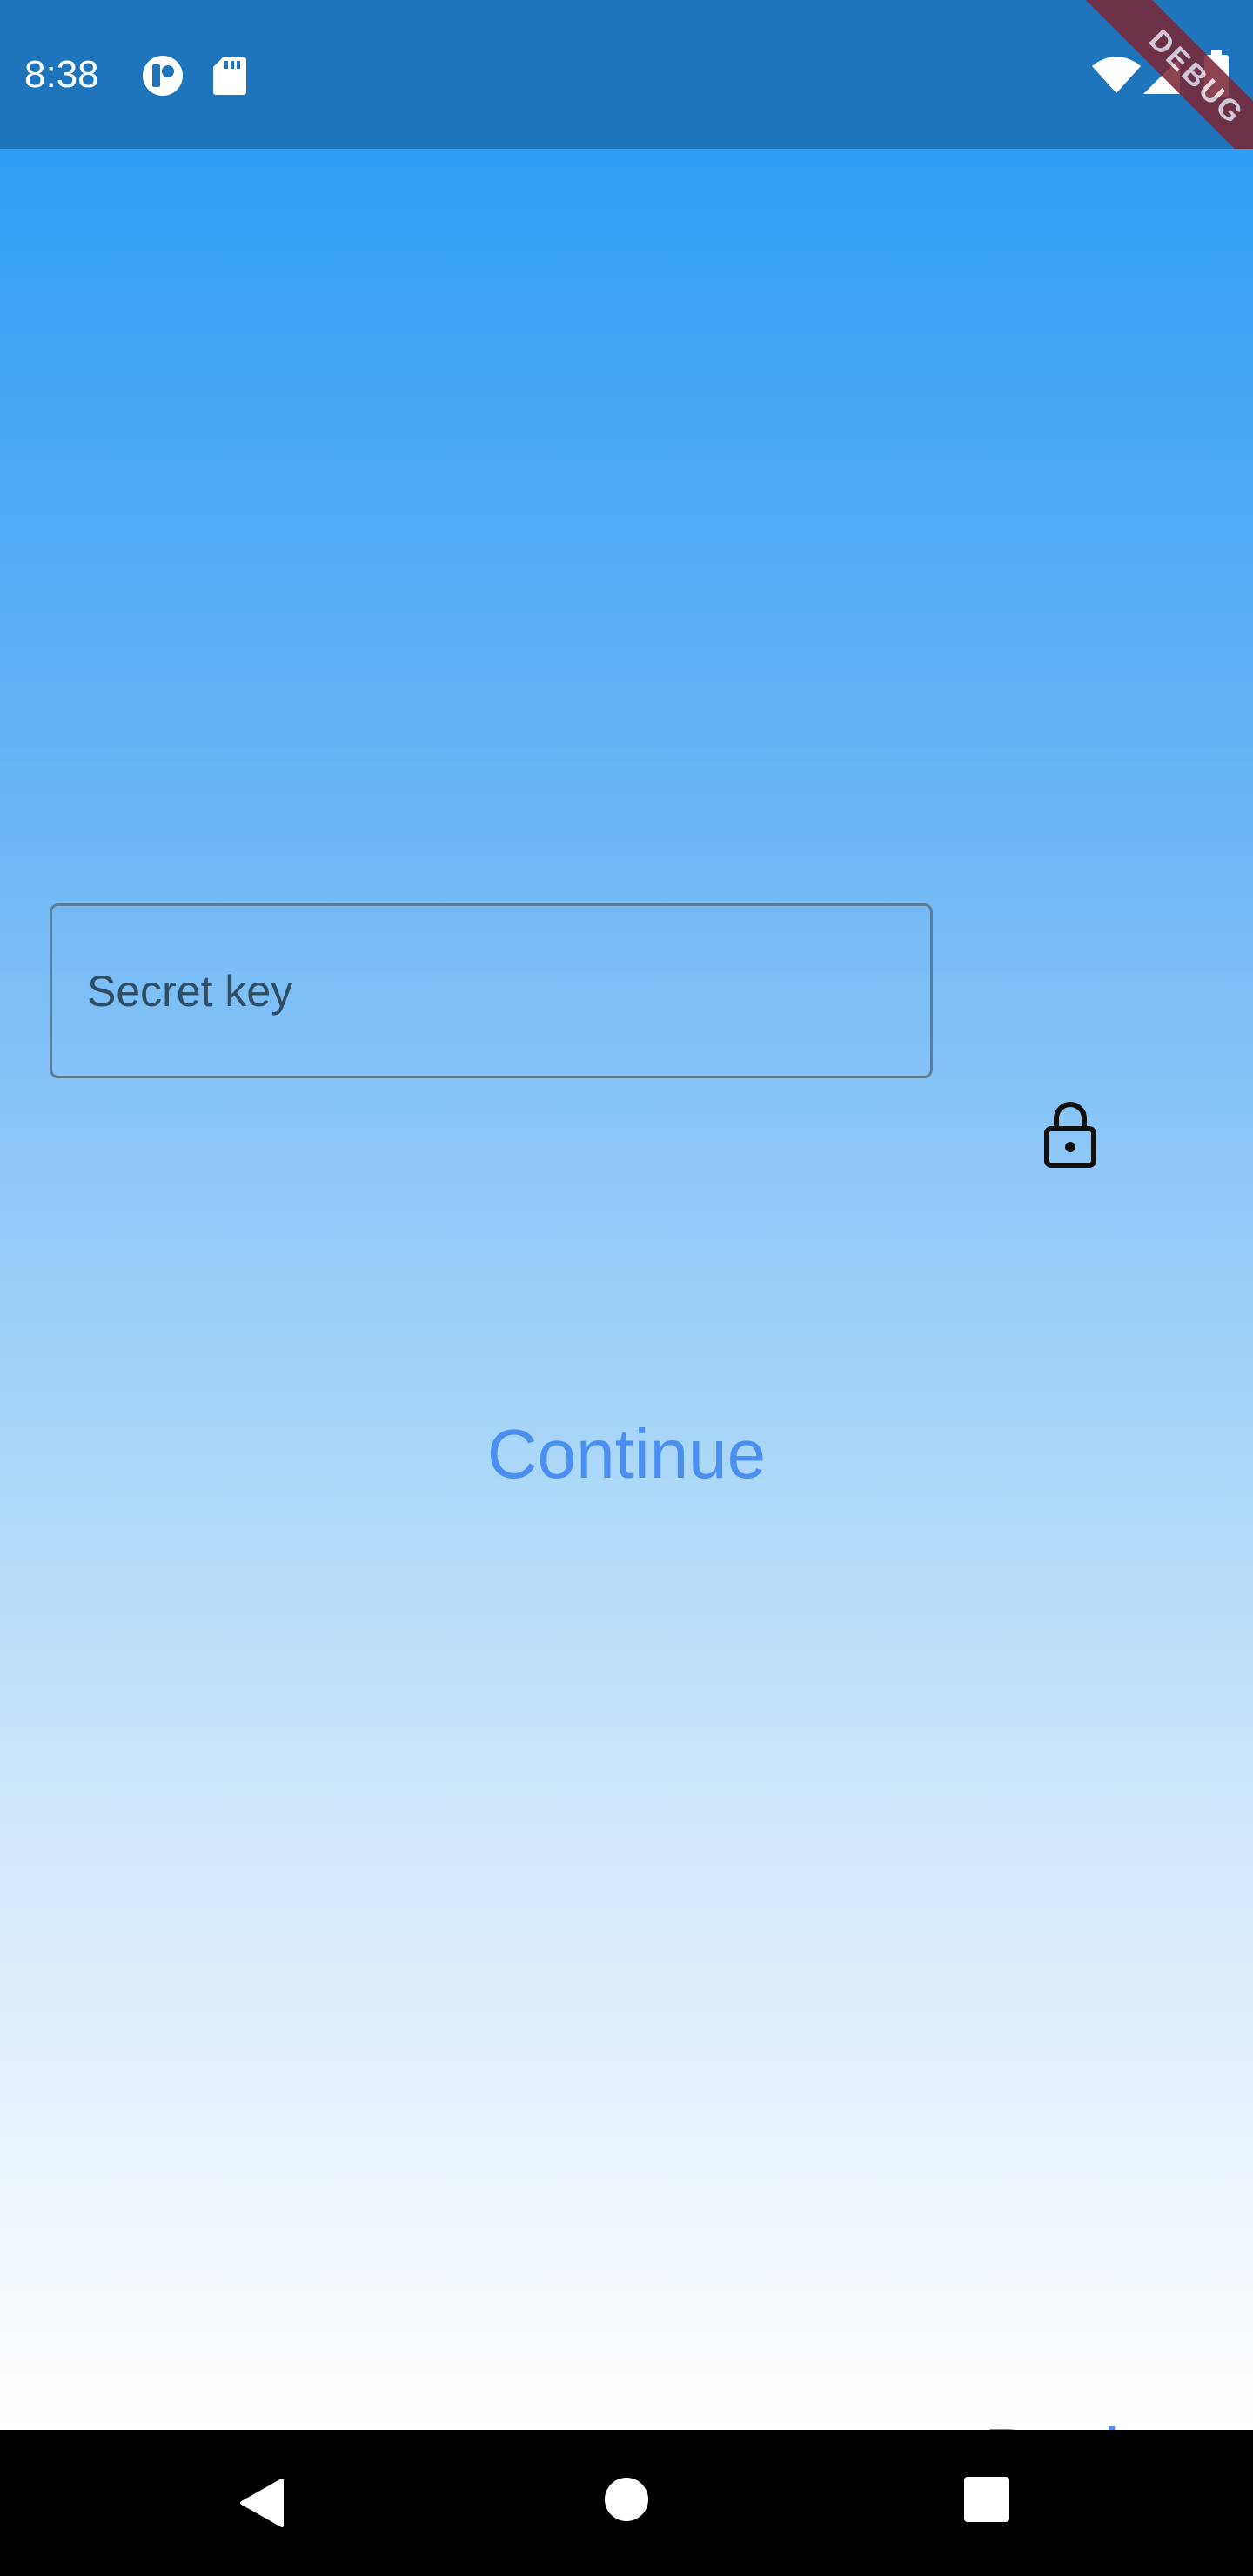 The width and height of the screenshot is (1253, 2576). Describe the element at coordinates (261, 2503) in the screenshot. I see `back-triangle-icon` at that location.